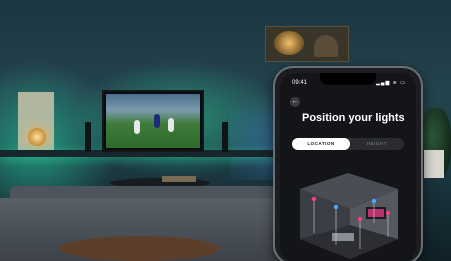 The height and width of the screenshot is (261, 451). I want to click on plant-pot, so click(434, 164).